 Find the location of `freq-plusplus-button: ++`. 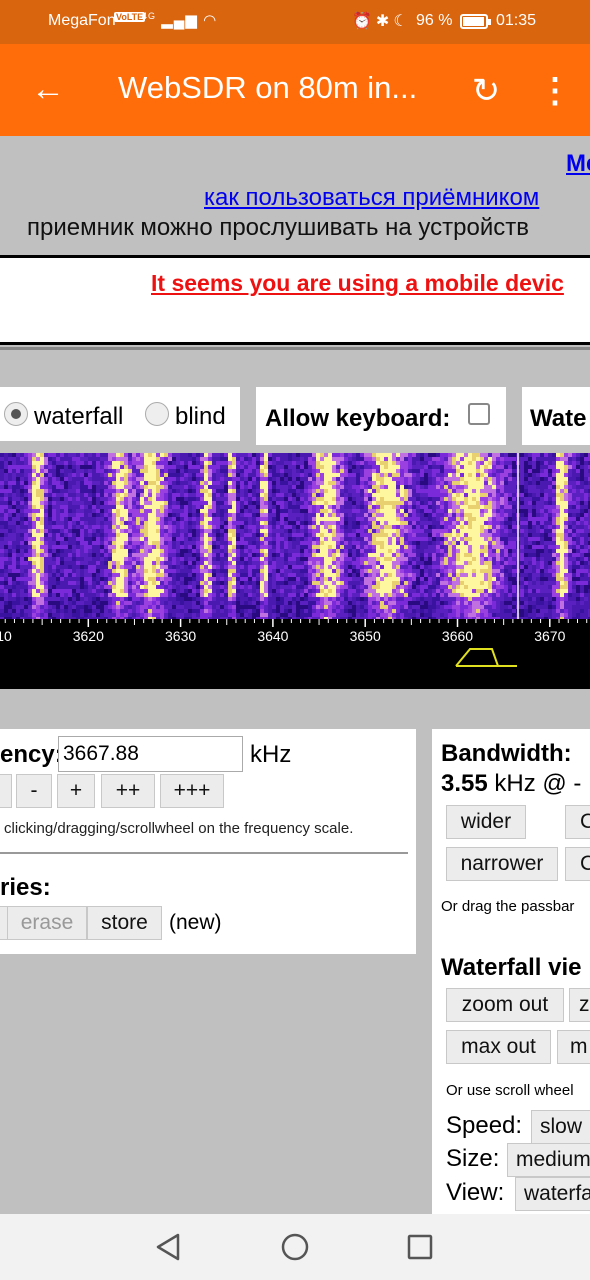

freq-plusplus-button: ++ is located at coordinates (128, 791).